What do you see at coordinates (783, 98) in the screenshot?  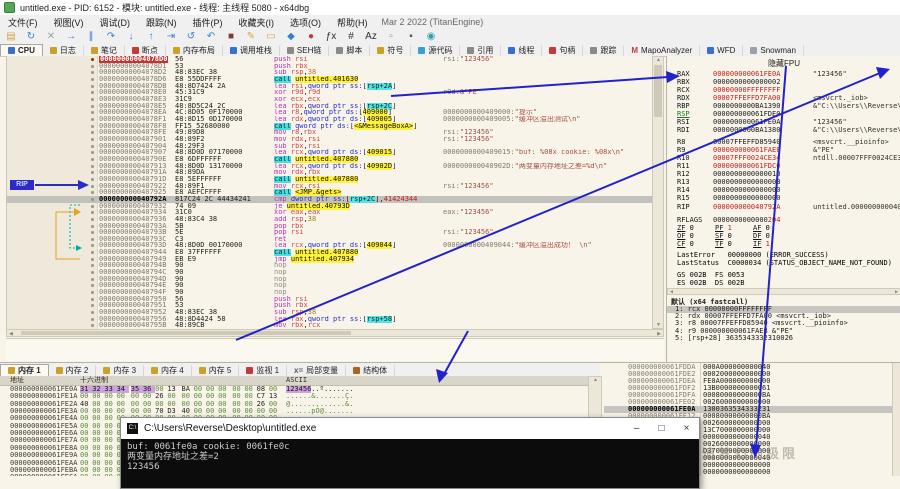 I see `register-row-rdx: RDX 00007FFEFFD7FA00 <msvcrt._iob>` at bounding box center [783, 98].